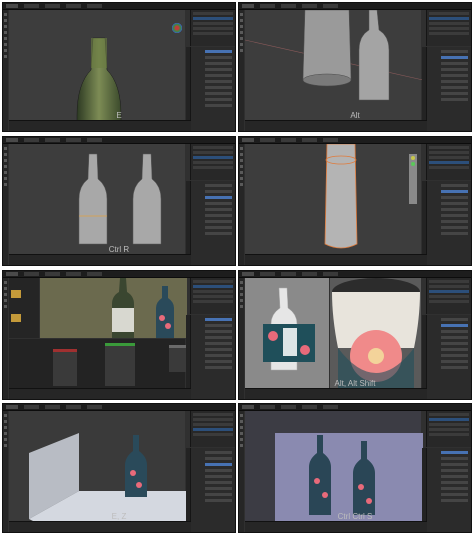 This screenshot has width=474, height=535. I want to click on final-bottle-render, so click(349, 478).